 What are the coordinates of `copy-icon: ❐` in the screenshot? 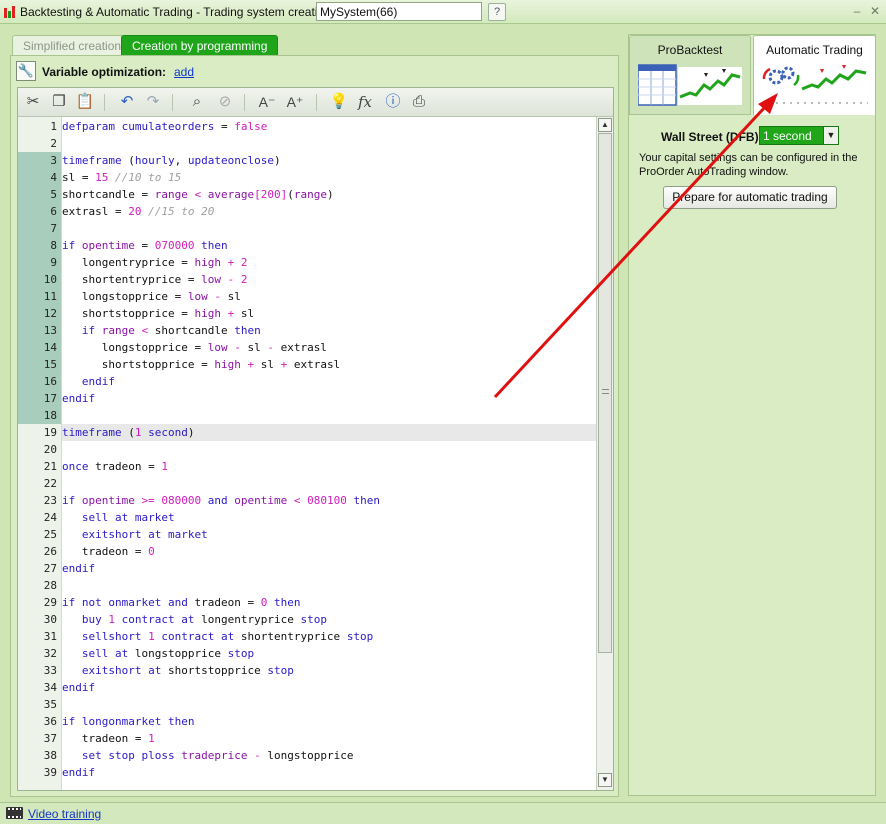 It's located at (59, 102).